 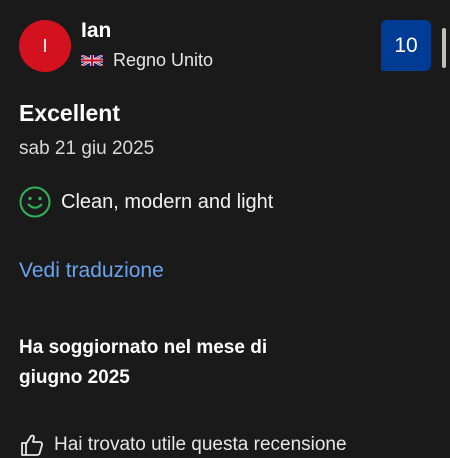 What do you see at coordinates (87, 148) in the screenshot?
I see `review-date: sab 21 giu 2025` at bounding box center [87, 148].